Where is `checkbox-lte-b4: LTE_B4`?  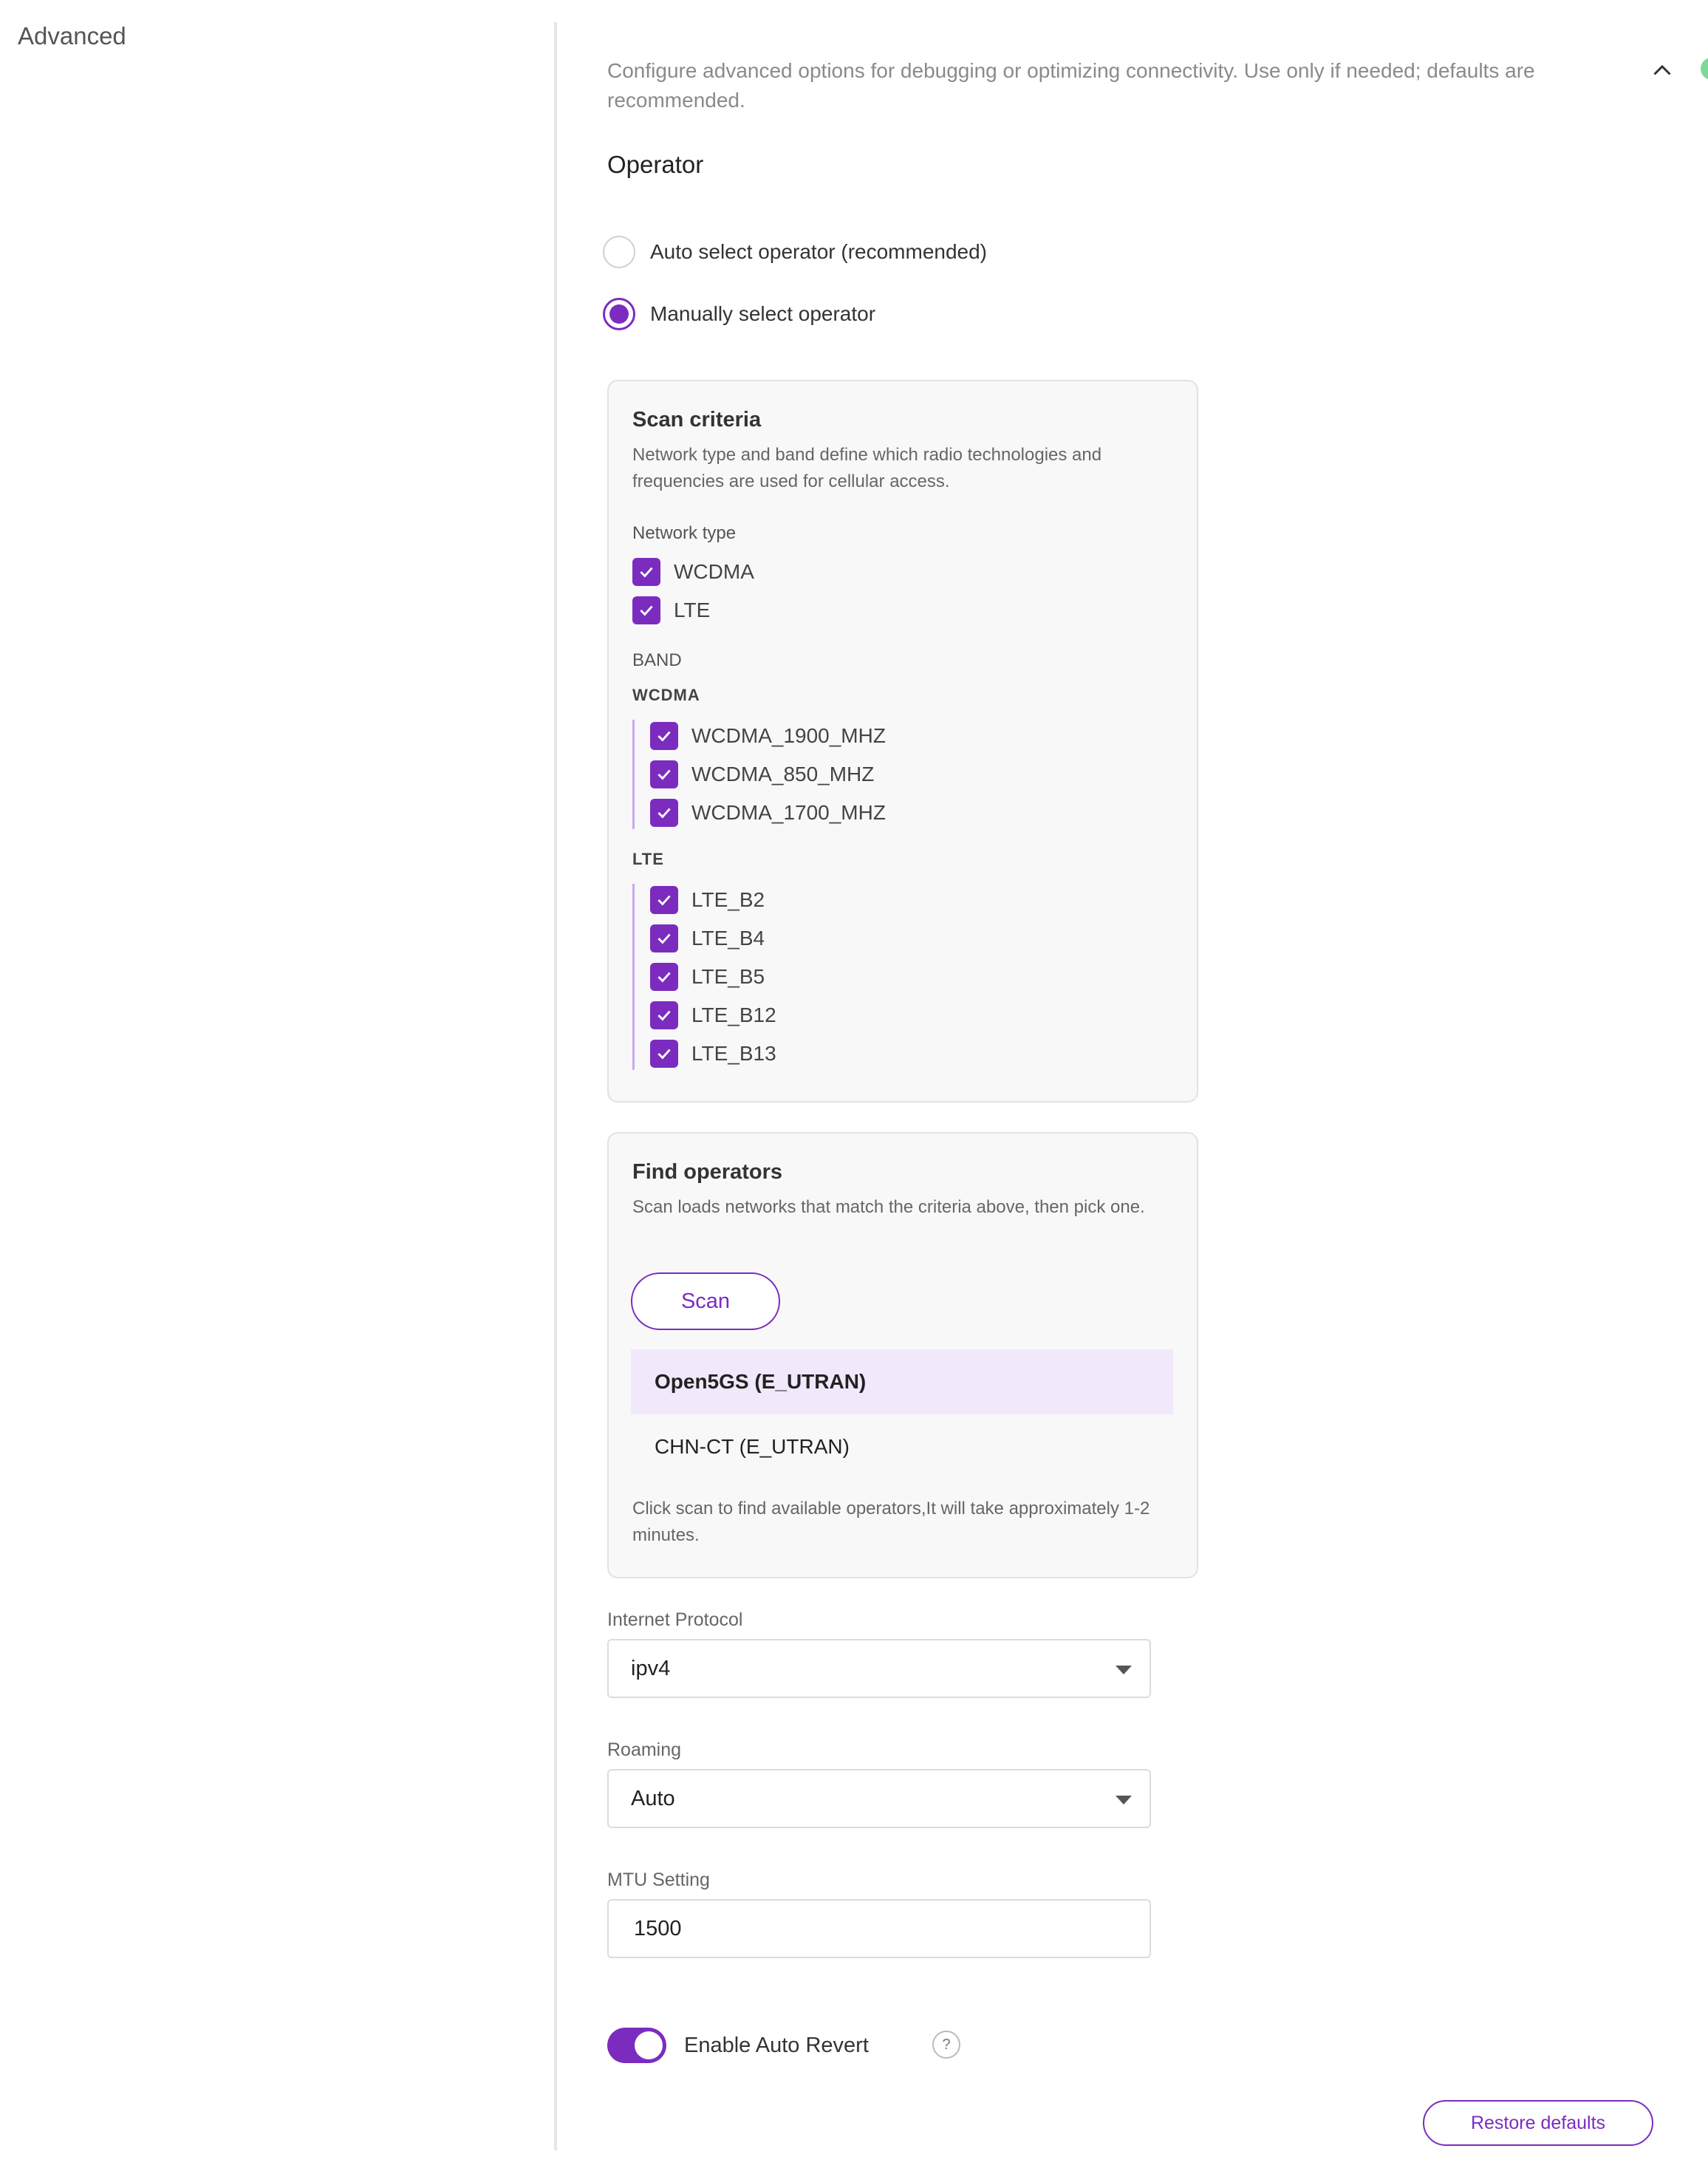 checkbox-lte-b4: LTE_B4 is located at coordinates (707, 938).